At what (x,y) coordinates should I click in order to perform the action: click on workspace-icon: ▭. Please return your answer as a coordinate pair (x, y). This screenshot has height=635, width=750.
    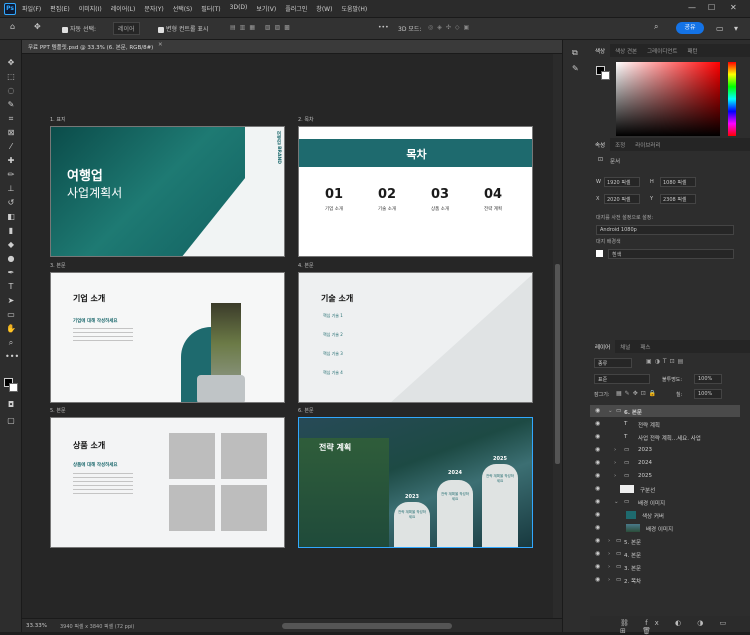
    Looking at the image, I should click on (720, 28).